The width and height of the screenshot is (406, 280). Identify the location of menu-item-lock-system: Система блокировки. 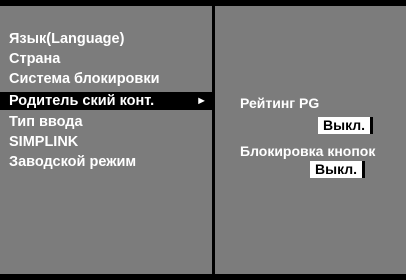
(106, 79).